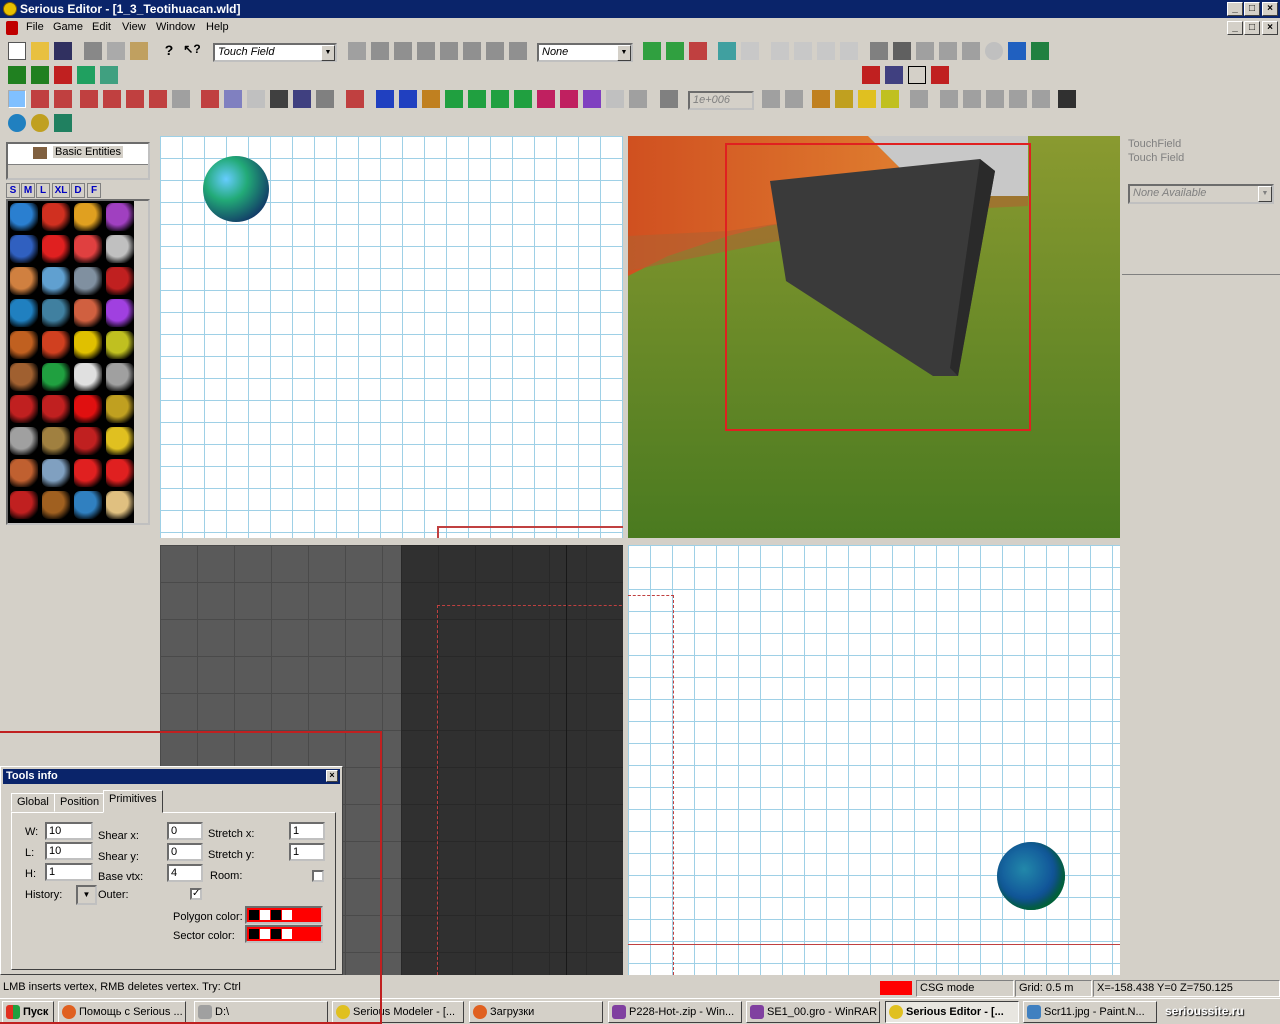  What do you see at coordinates (1252, 9) in the screenshot?
I see `maximize-button: □` at bounding box center [1252, 9].